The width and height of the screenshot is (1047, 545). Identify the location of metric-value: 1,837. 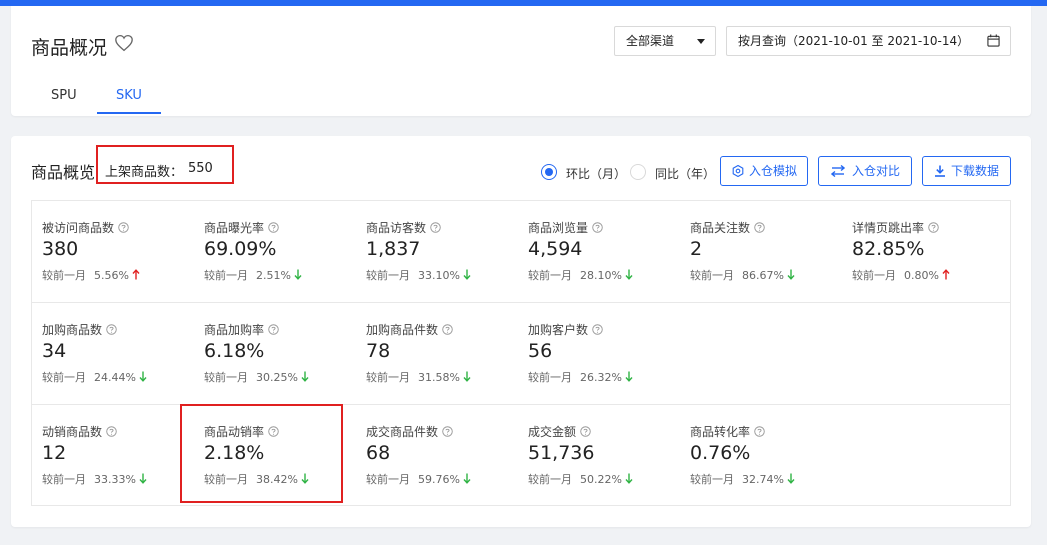
(393, 249).